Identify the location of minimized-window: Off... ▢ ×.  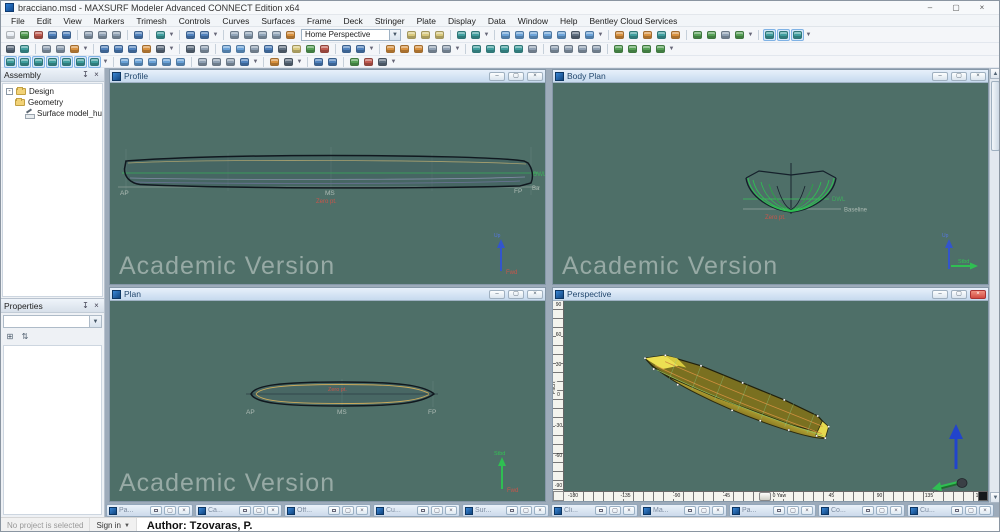
(327, 510).